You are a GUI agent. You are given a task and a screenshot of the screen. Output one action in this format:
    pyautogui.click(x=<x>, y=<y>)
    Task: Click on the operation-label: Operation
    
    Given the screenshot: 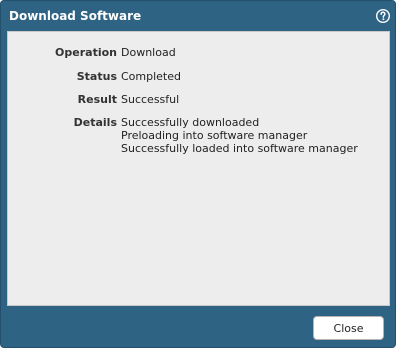 What is the action you would take?
    pyautogui.click(x=86, y=52)
    